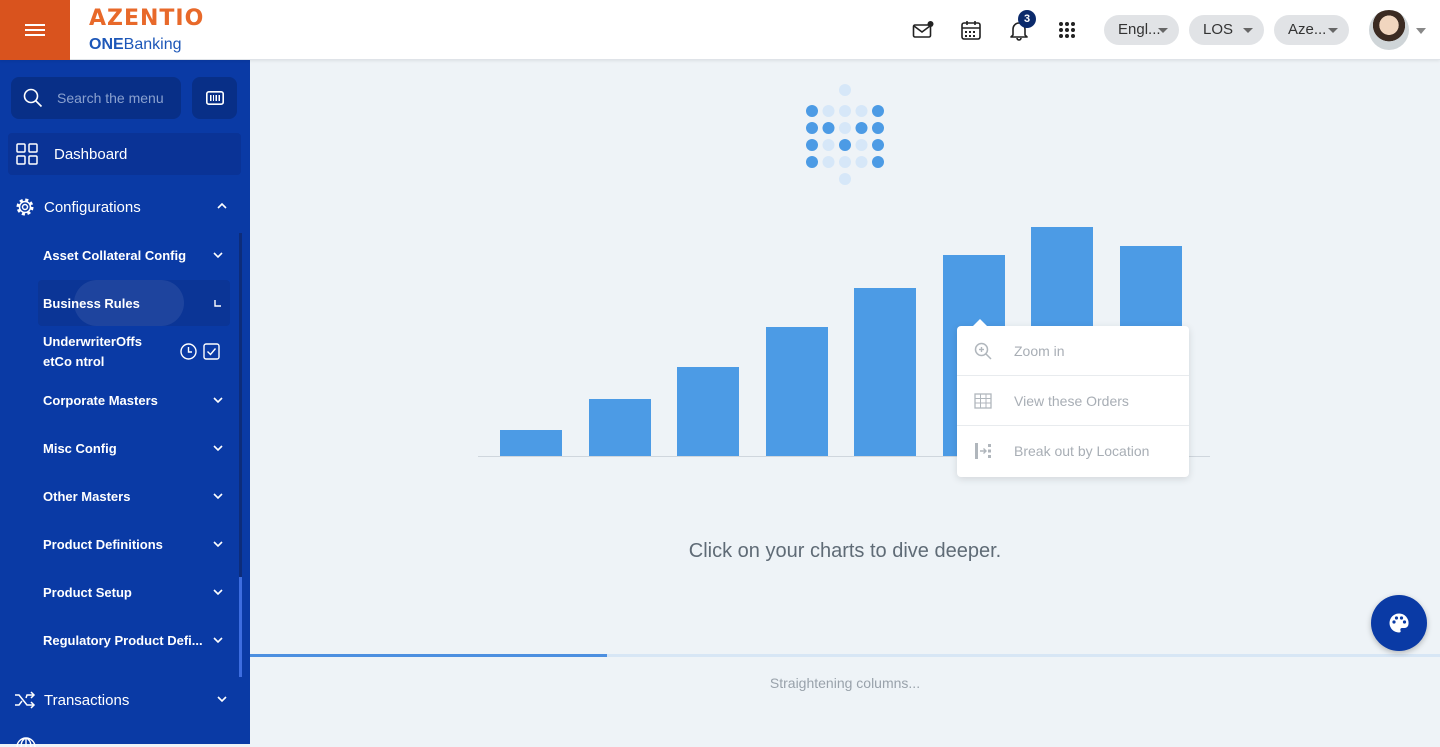  I want to click on progress-fill, so click(428, 655).